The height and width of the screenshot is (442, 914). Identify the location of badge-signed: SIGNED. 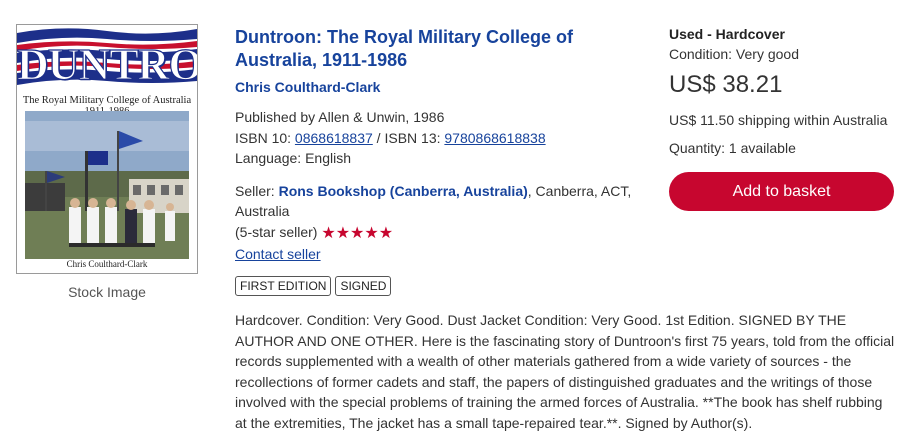
(363, 285).